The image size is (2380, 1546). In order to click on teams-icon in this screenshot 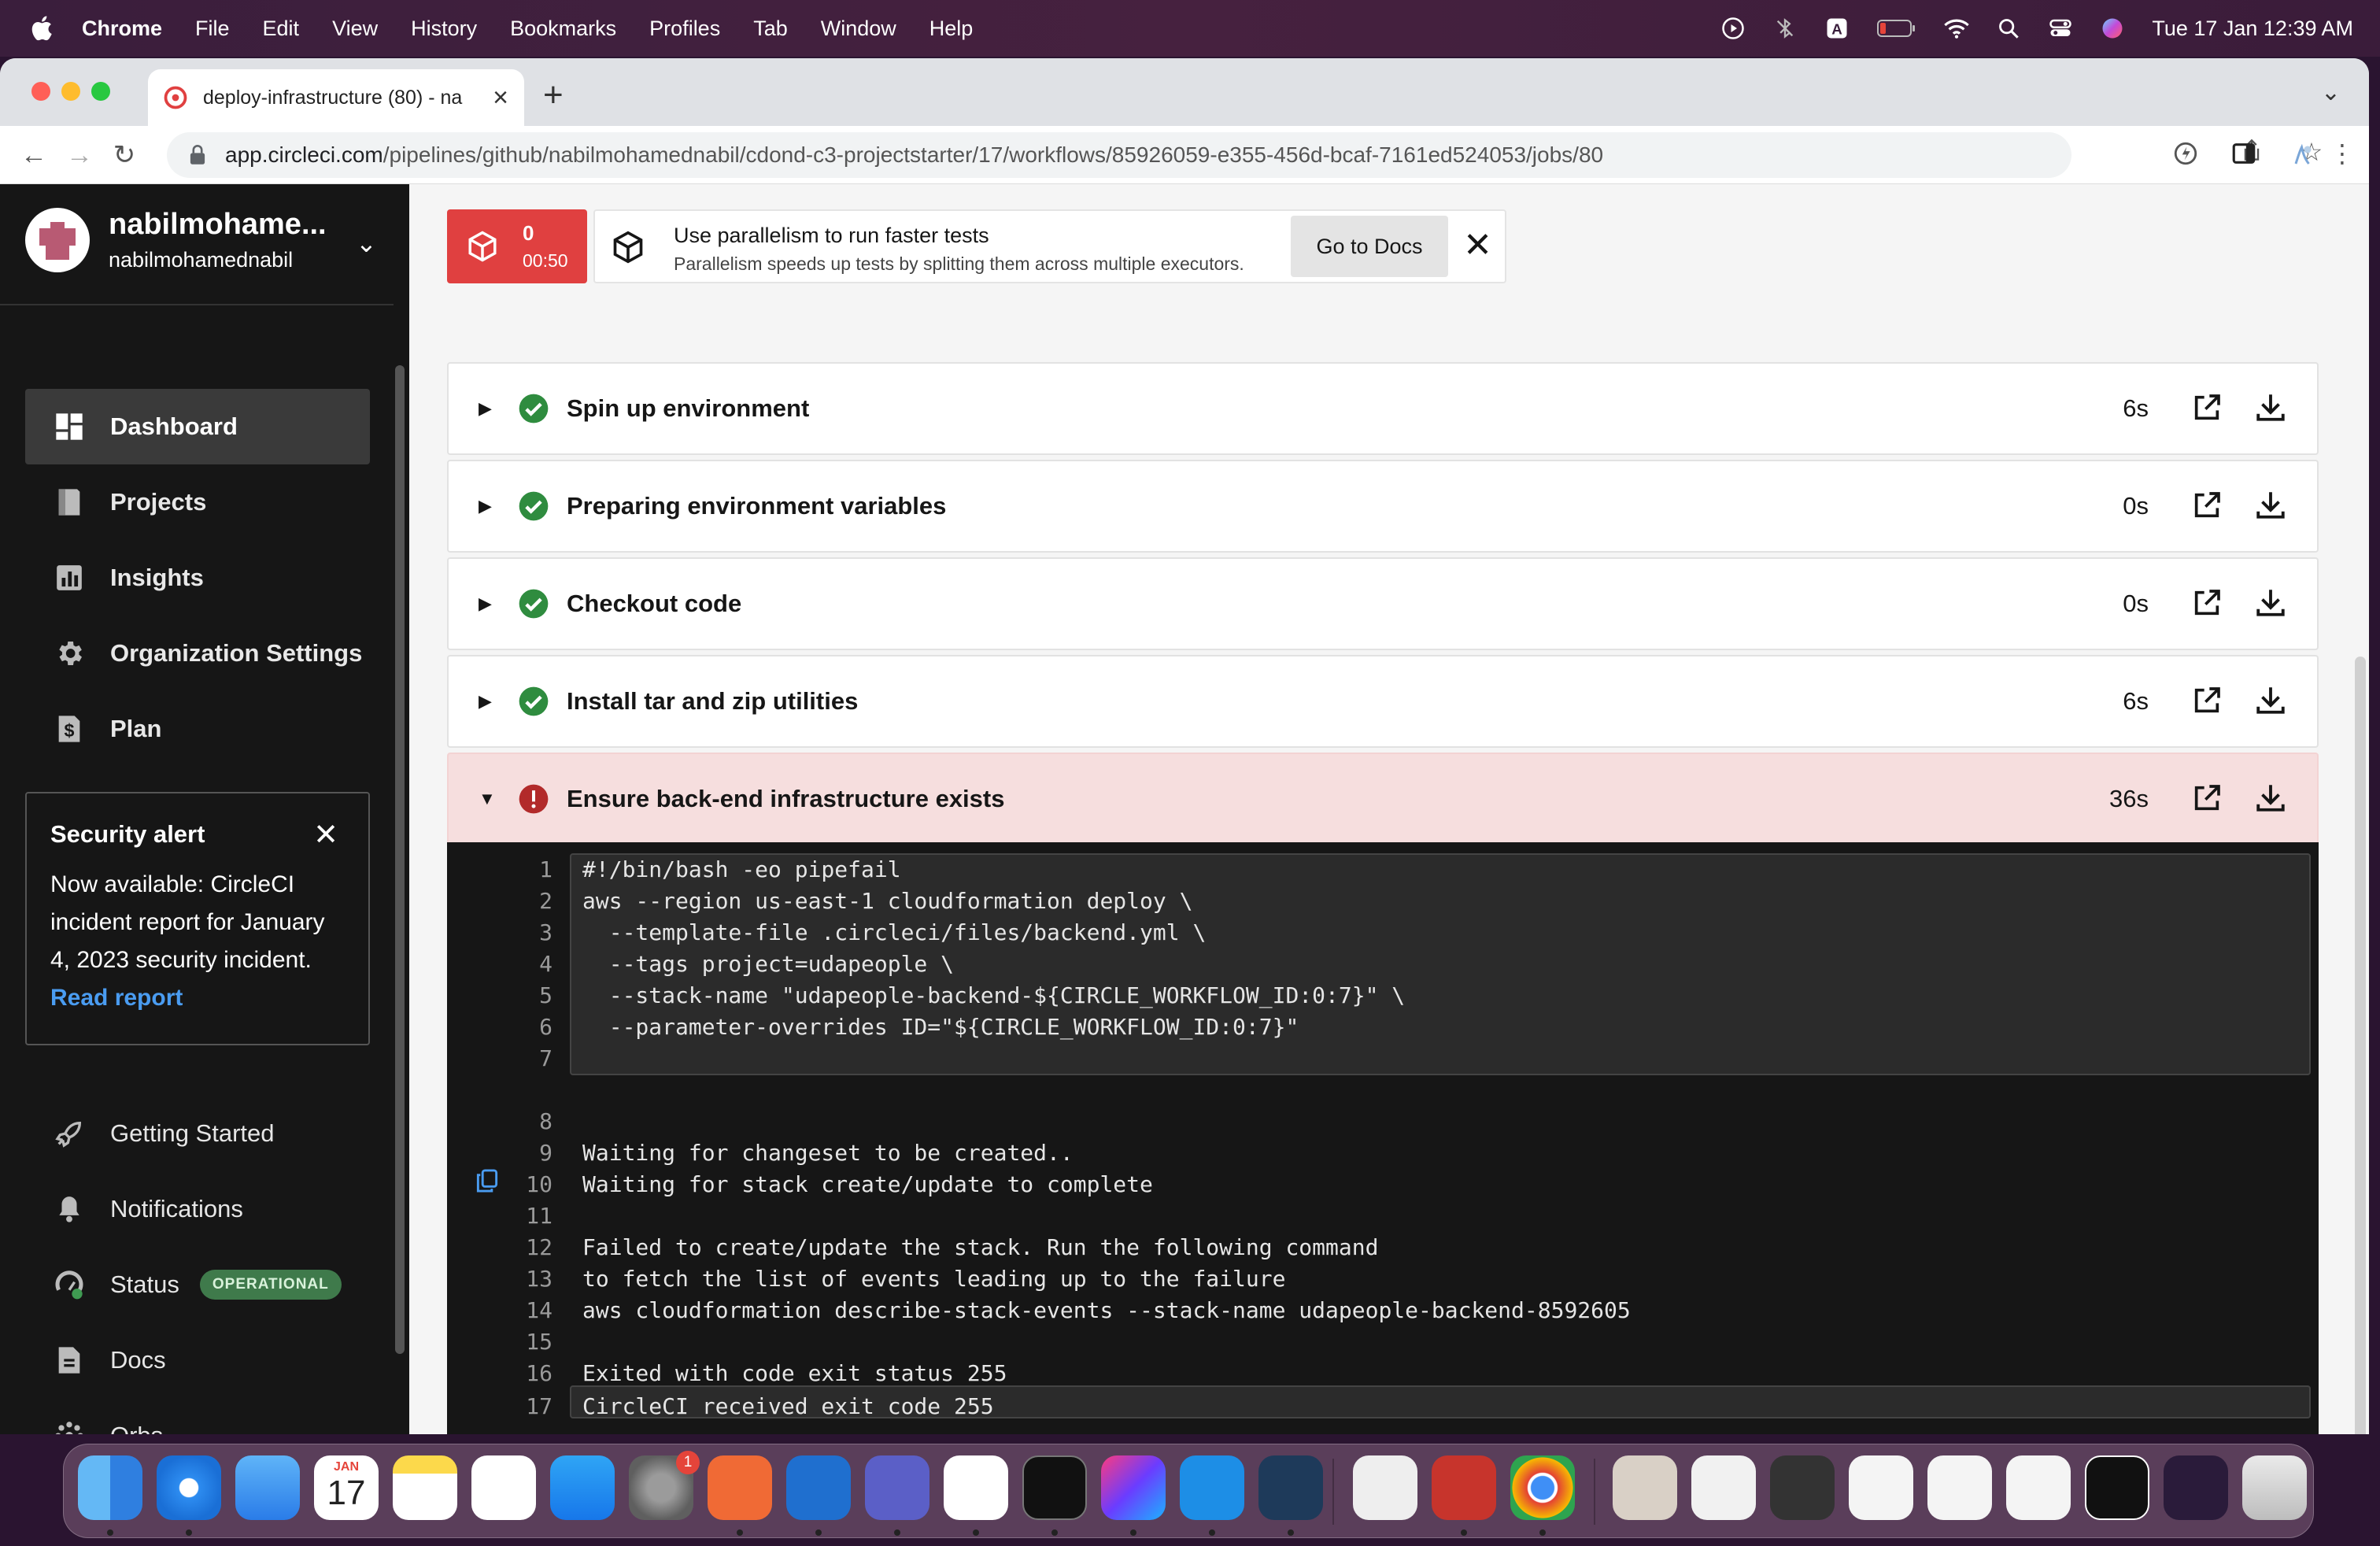, I will do `click(897, 1487)`.